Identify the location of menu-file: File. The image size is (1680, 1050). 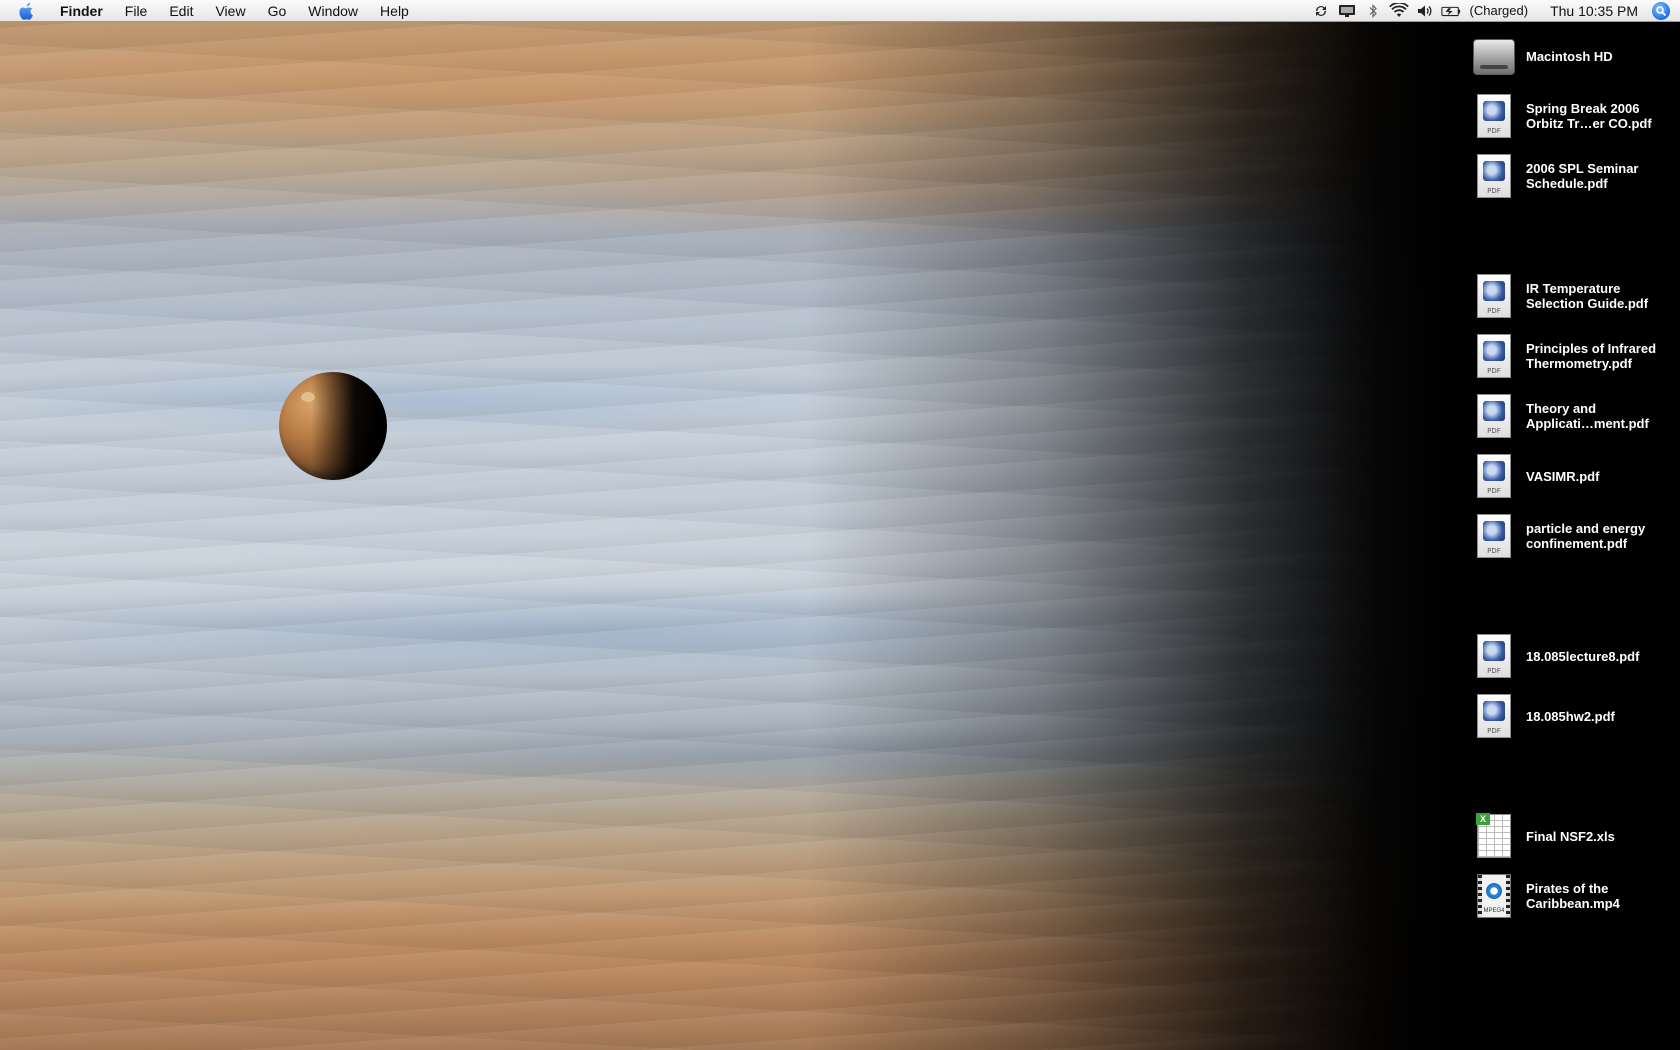
(136, 11).